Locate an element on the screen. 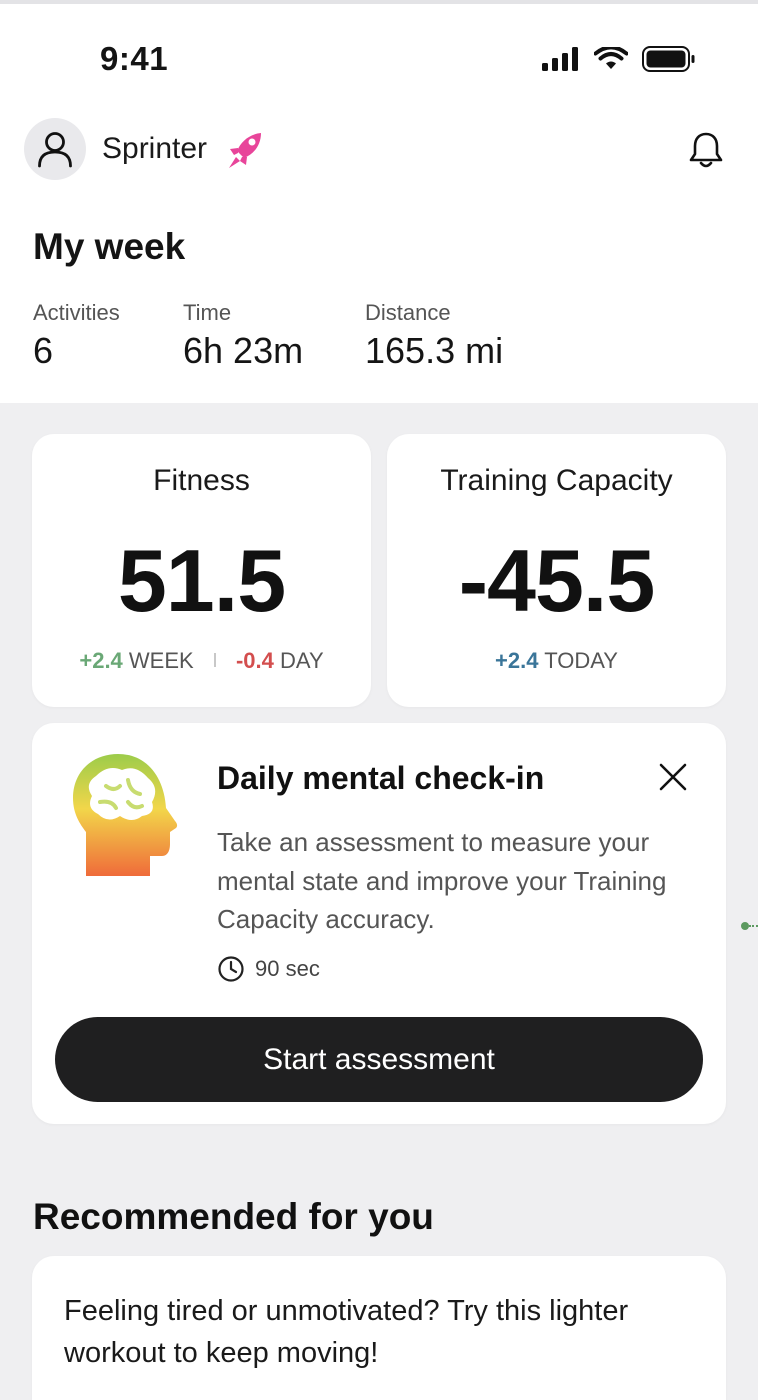 The image size is (758, 1400). wifi-icon is located at coordinates (611, 58).